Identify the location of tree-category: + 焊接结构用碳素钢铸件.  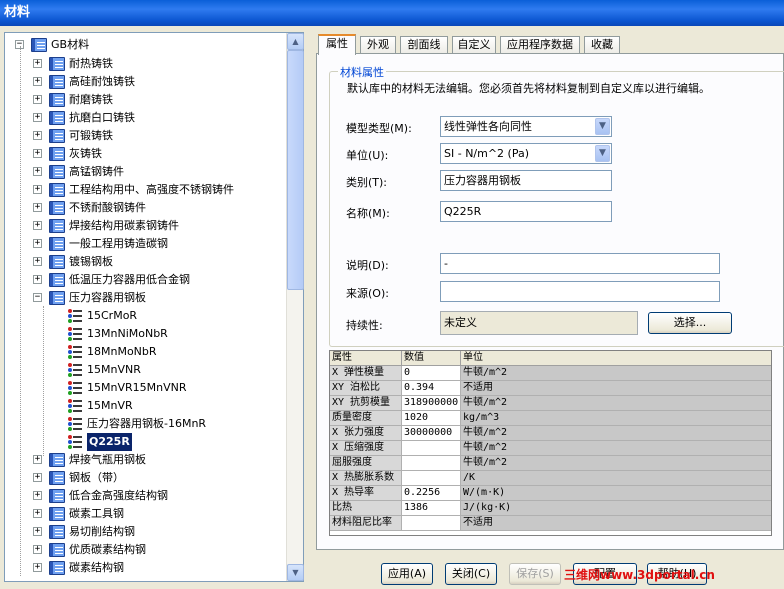
(147, 226).